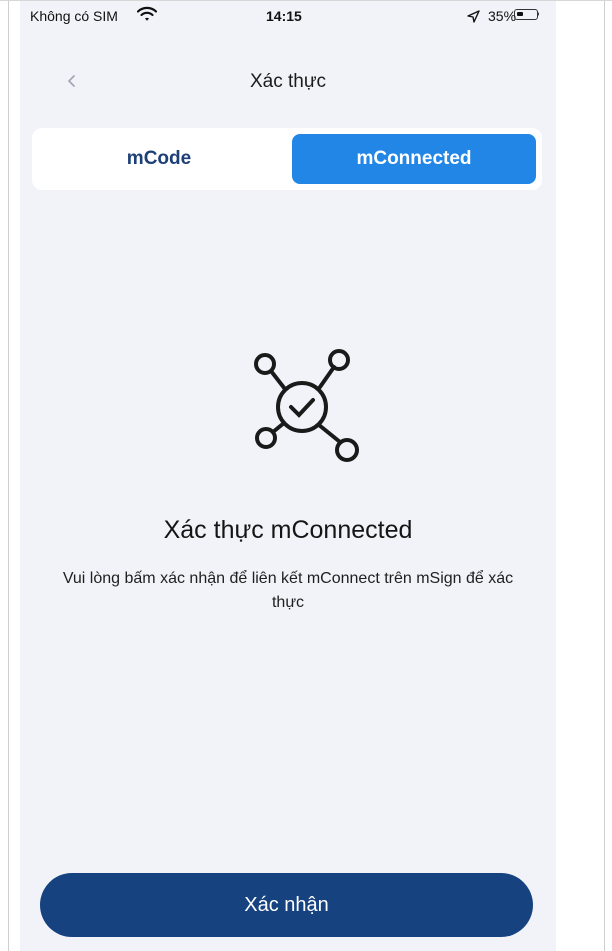  Describe the element at coordinates (502, 16) in the screenshot. I see `battery-percent: 35%` at that location.